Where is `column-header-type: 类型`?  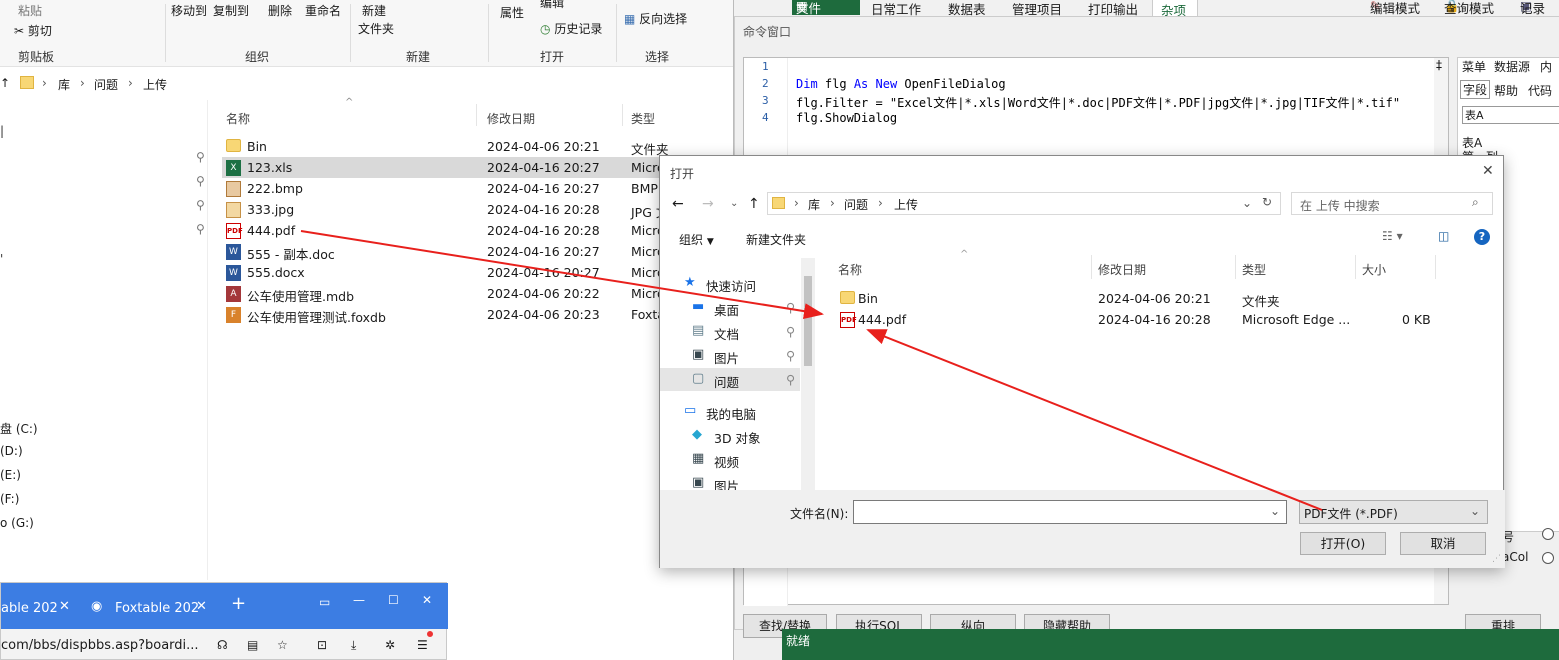
column-header-type: 类型 is located at coordinates (643, 118).